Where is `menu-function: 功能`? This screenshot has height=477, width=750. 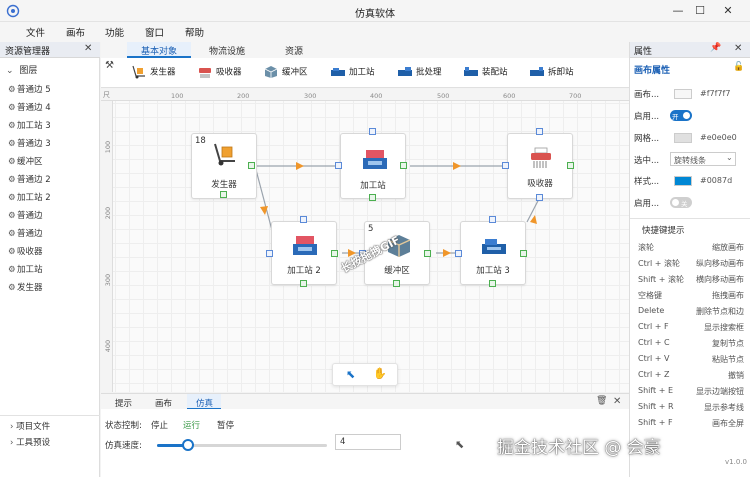 menu-function: 功能 is located at coordinates (114, 32).